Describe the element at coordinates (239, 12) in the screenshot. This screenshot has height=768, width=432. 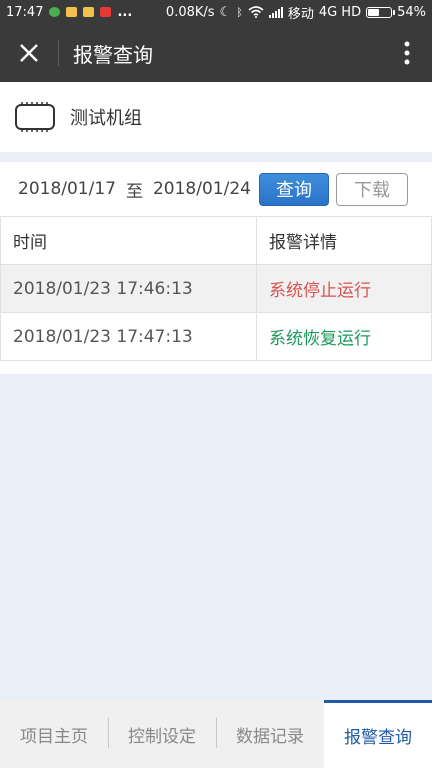
I see `bluetooth-icon: ᛒ` at that location.